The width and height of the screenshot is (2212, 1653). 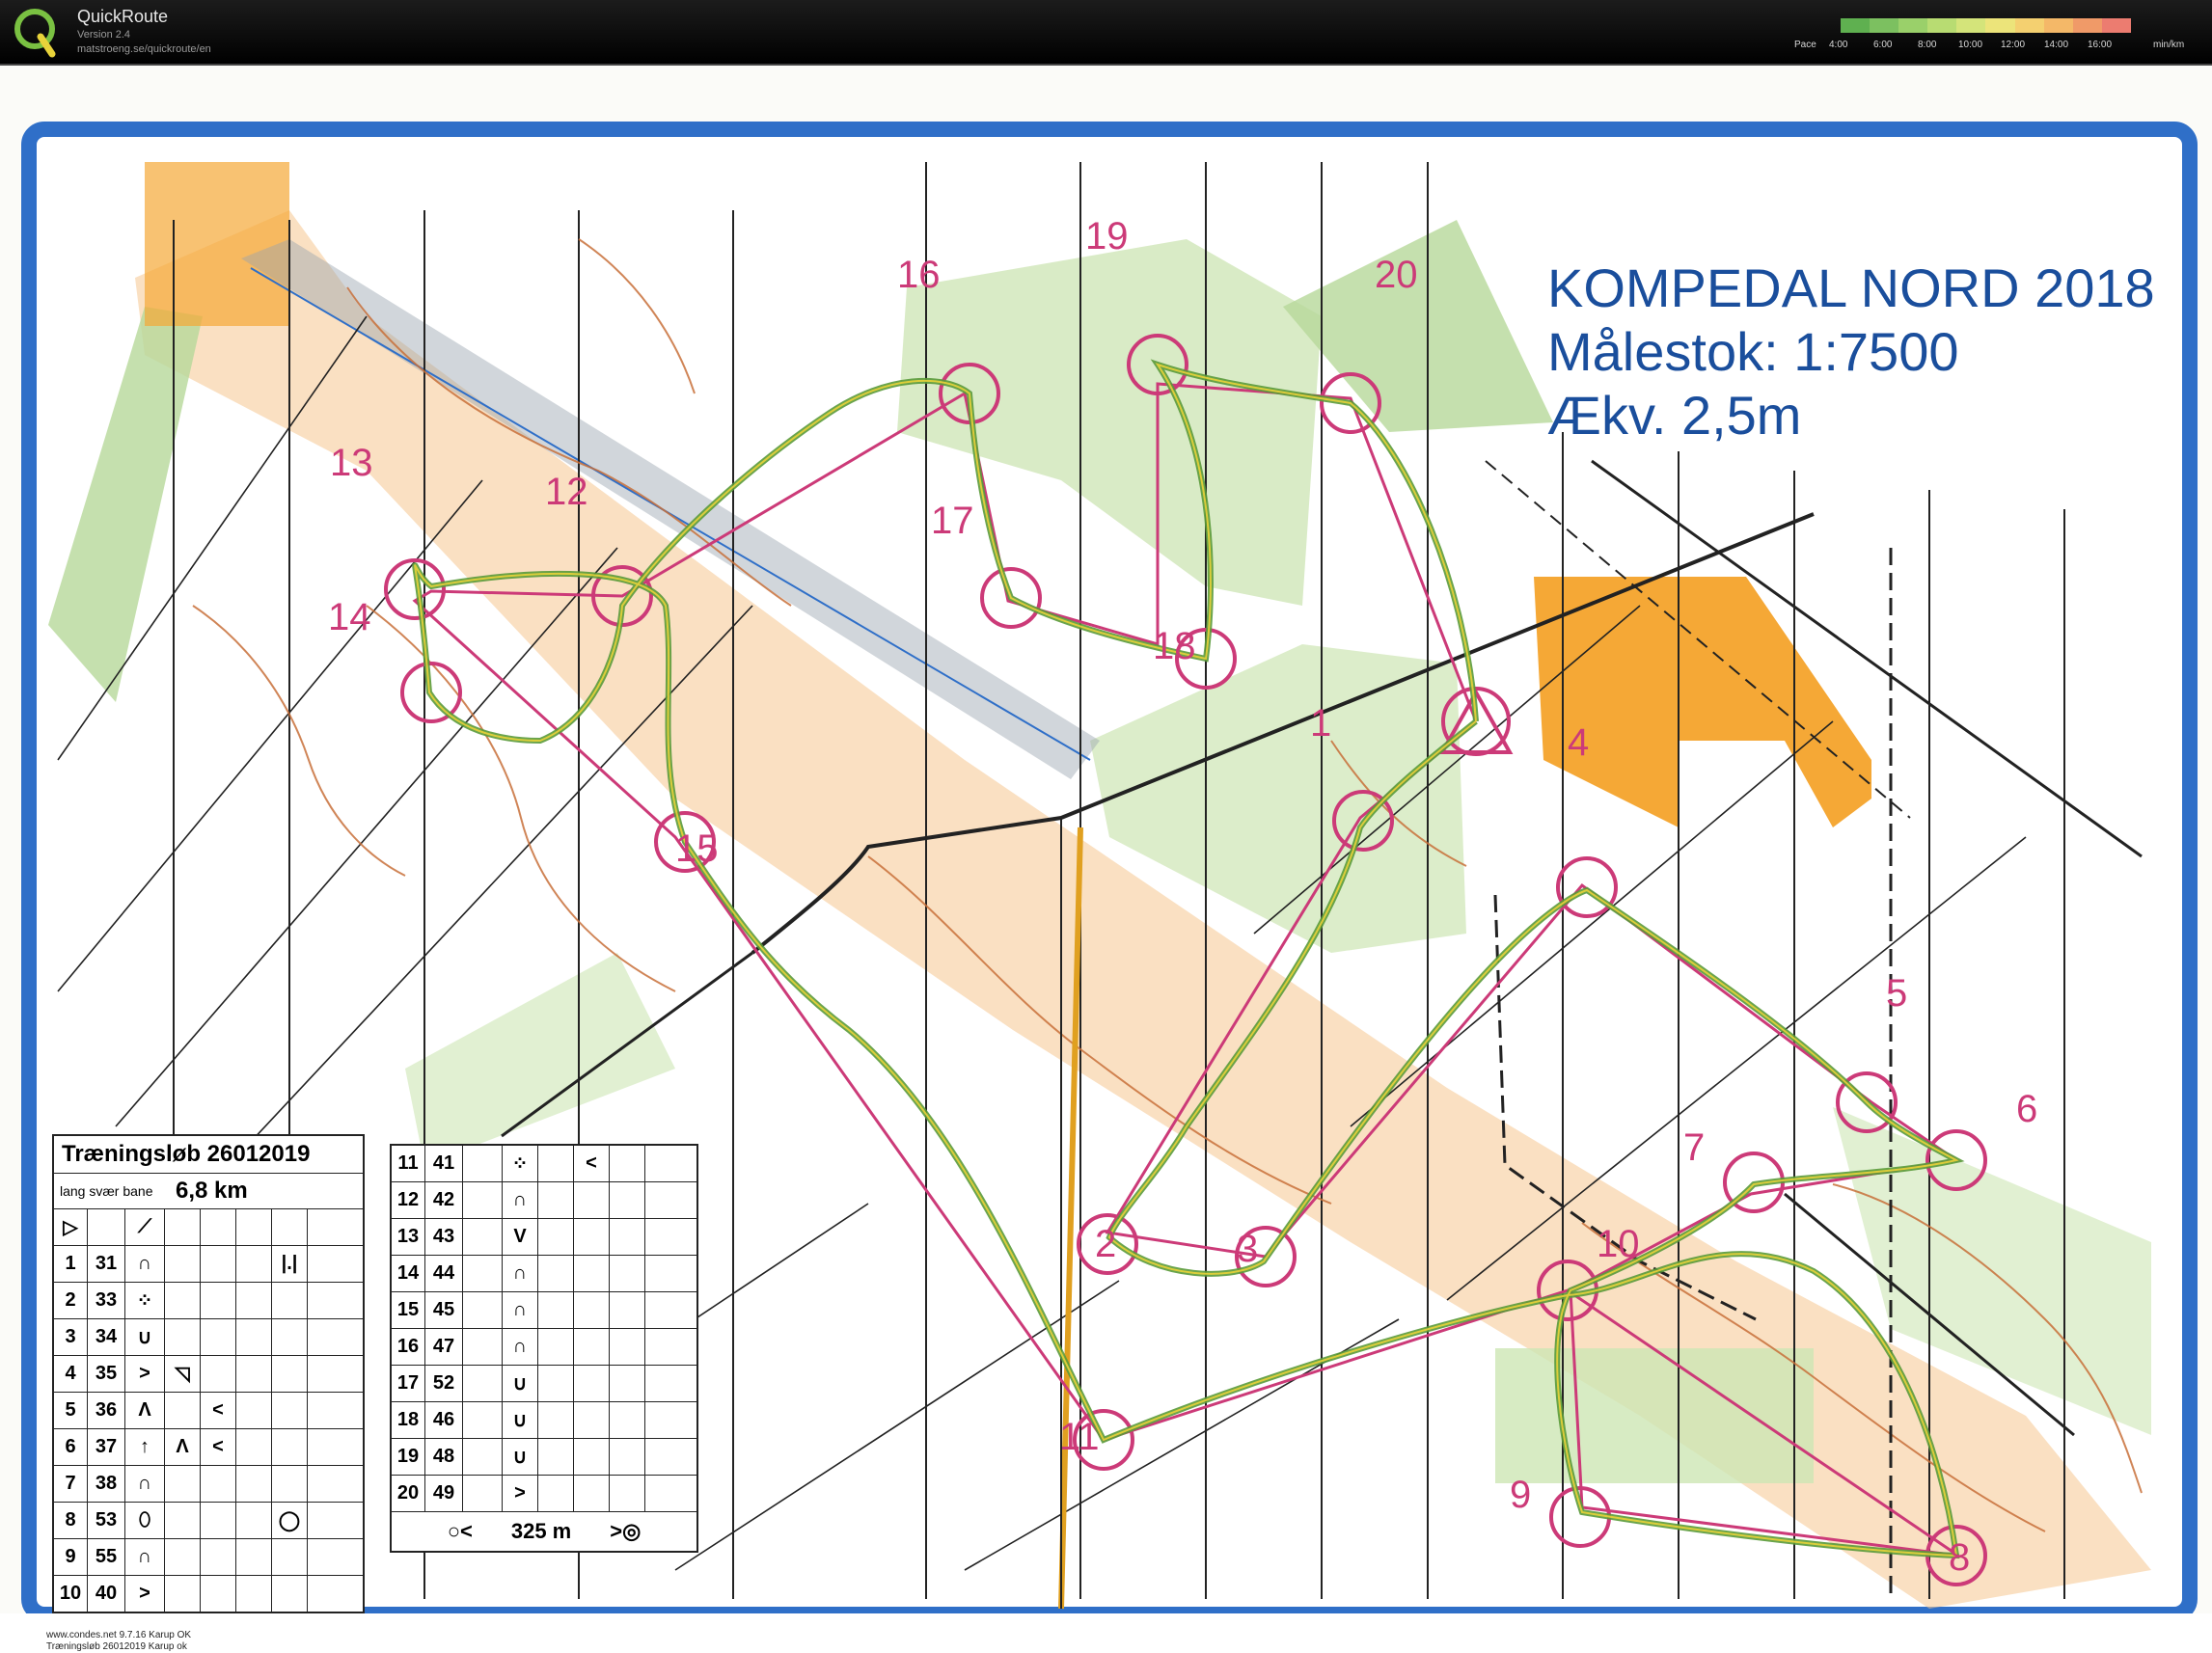 I want to click on course-info: lang svær bane 6,8 km, so click(x=208, y=1191).